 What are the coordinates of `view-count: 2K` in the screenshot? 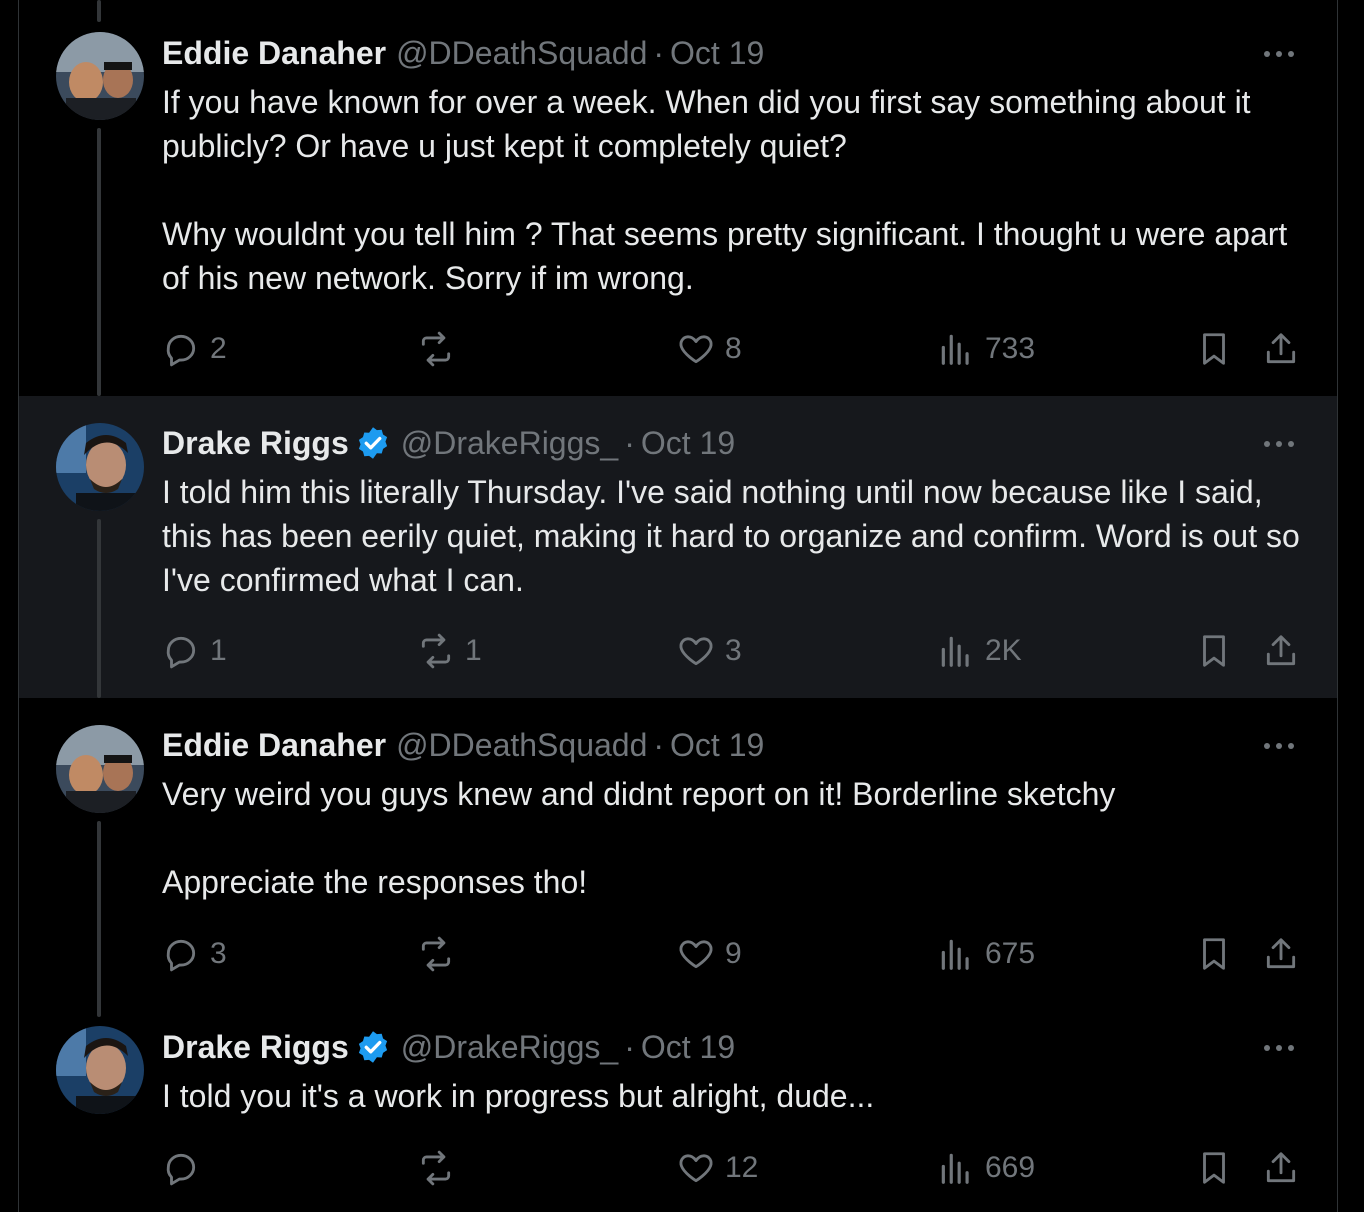 It's located at (1003, 650).